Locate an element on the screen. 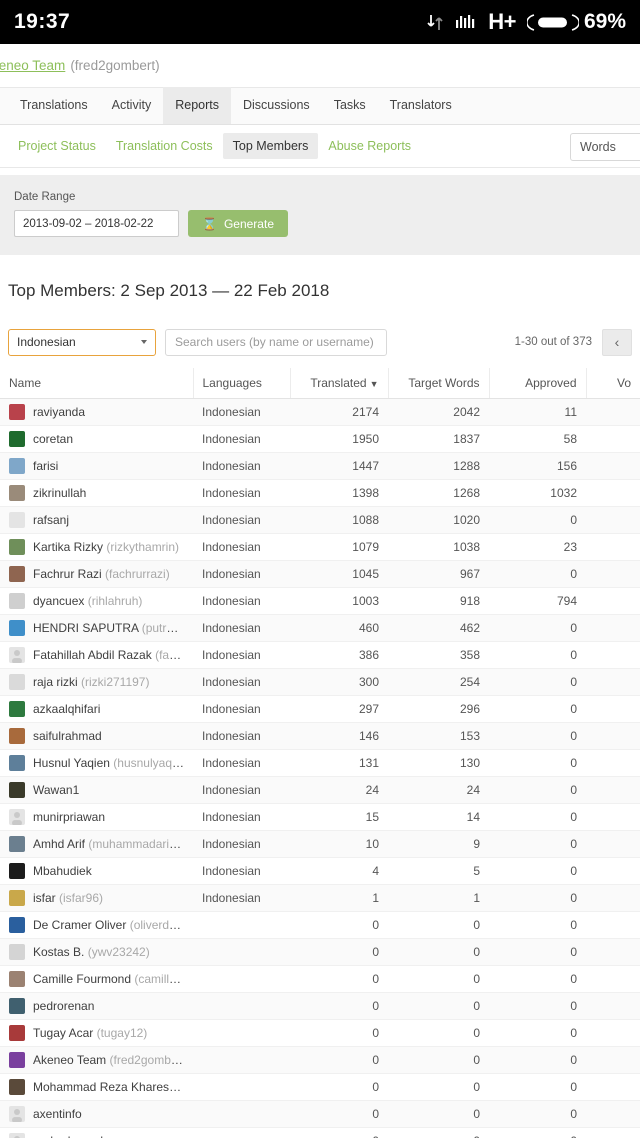 The image size is (640, 1138). member-name: Akeneo Team (fred2gombert) is located at coordinates (108, 1060).